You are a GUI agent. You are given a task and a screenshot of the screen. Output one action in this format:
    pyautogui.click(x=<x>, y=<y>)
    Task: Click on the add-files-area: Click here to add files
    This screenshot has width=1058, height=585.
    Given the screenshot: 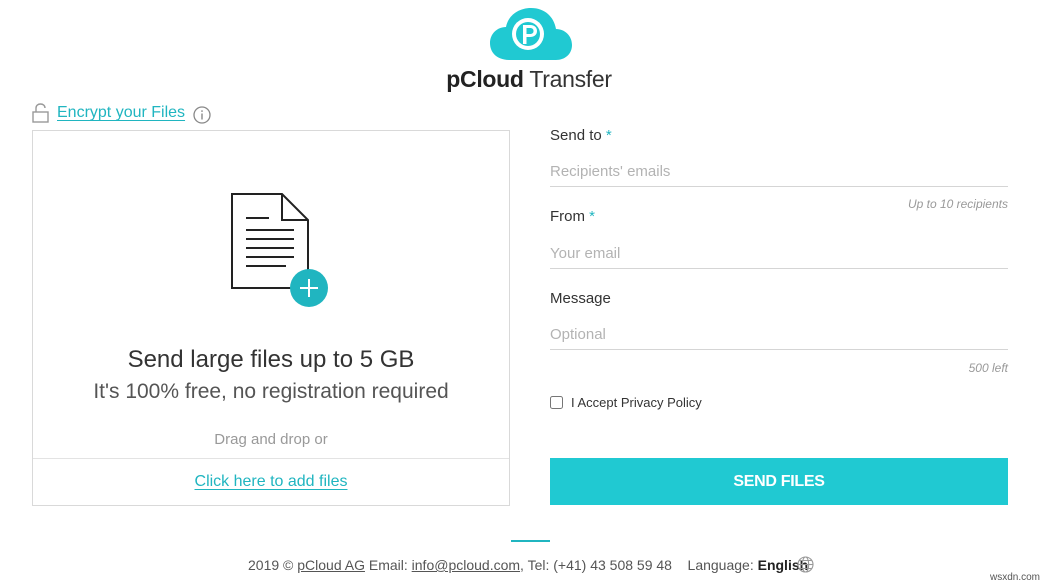 What is the action you would take?
    pyautogui.click(x=271, y=482)
    